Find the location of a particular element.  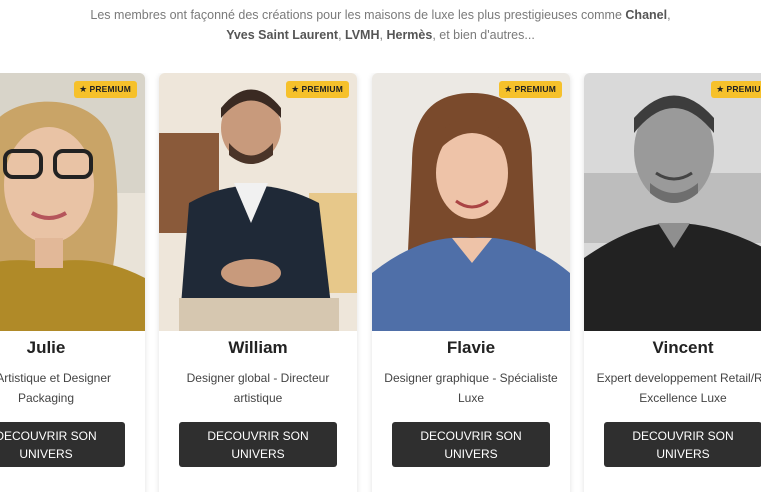

member-name: Vincent is located at coordinates (683, 347).